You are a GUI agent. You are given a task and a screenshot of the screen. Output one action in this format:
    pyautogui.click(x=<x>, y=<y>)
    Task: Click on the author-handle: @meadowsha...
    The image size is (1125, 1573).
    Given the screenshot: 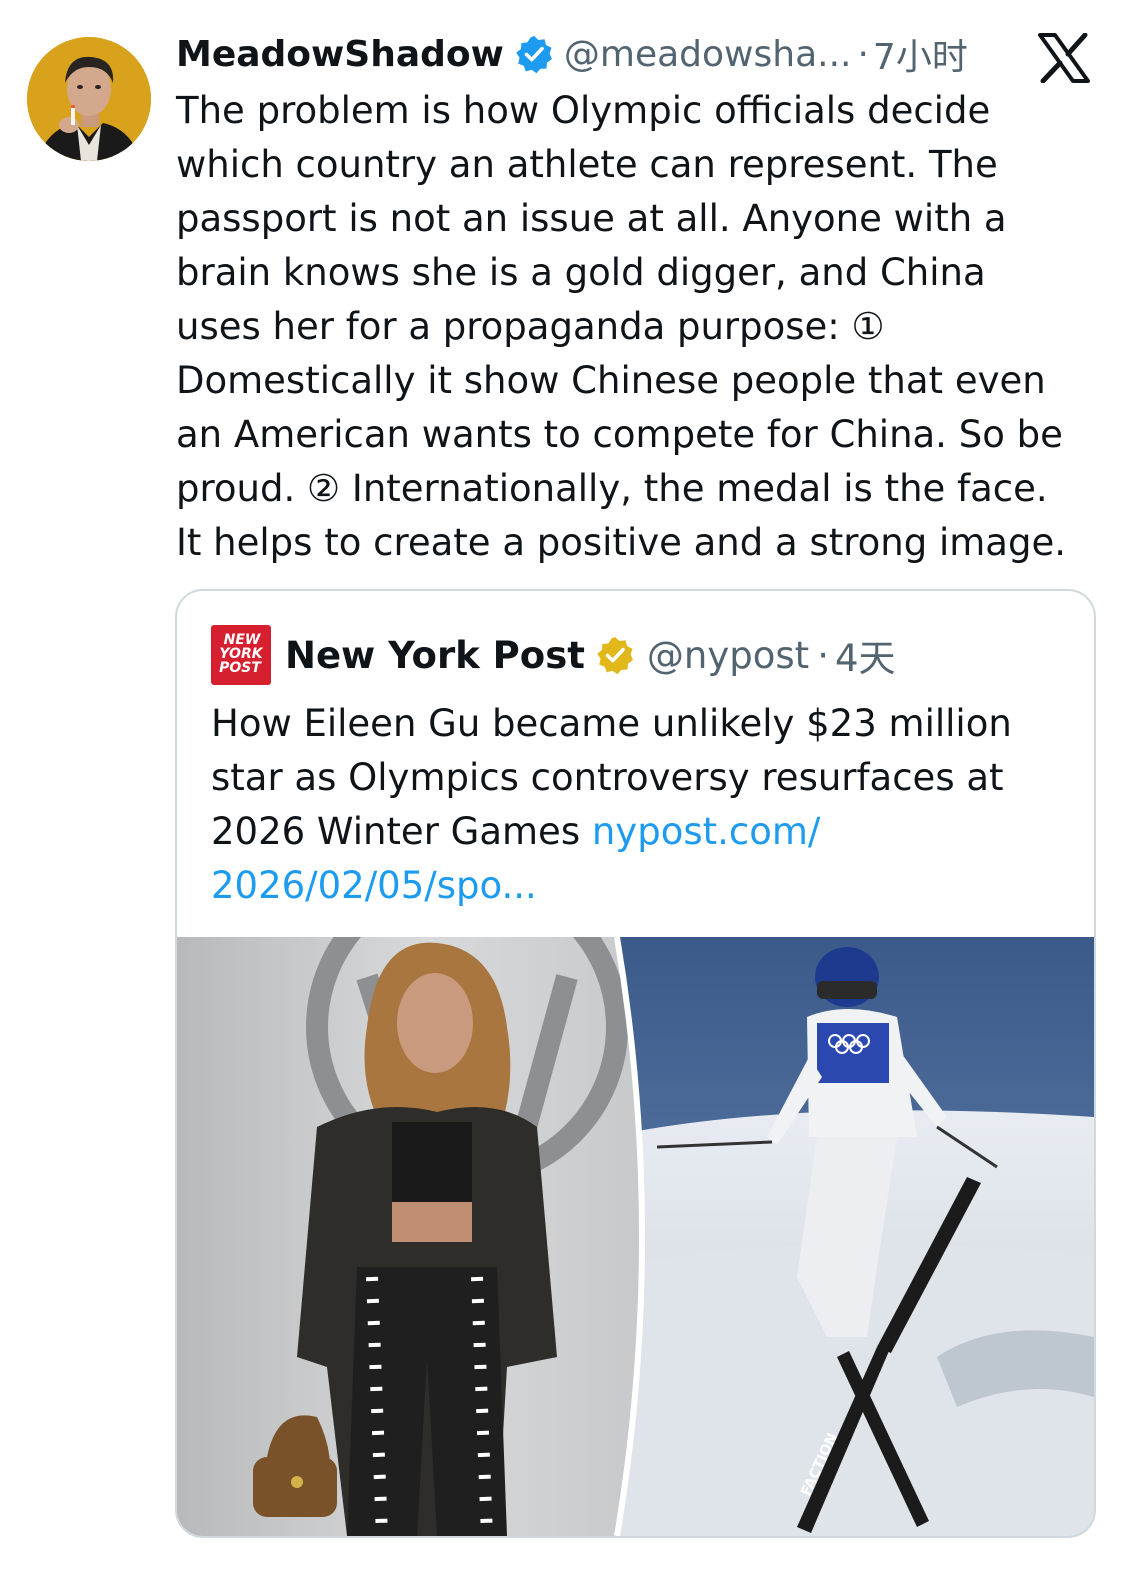 What is the action you would take?
    pyautogui.click(x=708, y=54)
    